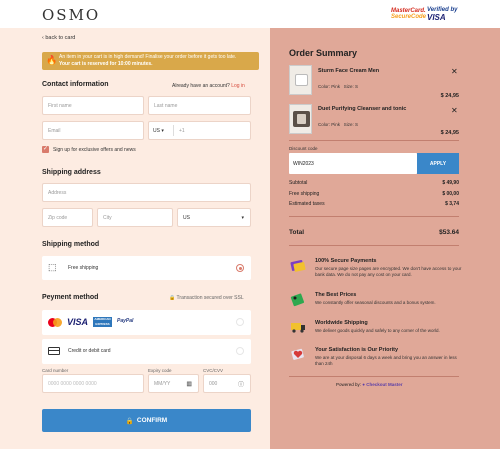  I want to click on last-name-input: Last name, so click(199, 105).